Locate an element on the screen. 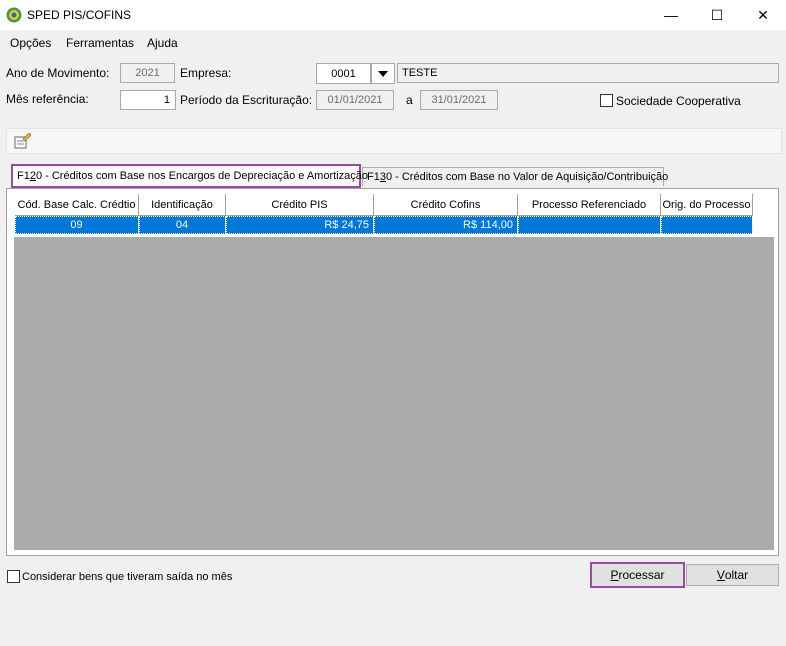 Image resolution: width=786 pixels, height=646 pixels. table-row: 09 04 R$ 24,75 R$ 114,00 is located at coordinates (384, 224).